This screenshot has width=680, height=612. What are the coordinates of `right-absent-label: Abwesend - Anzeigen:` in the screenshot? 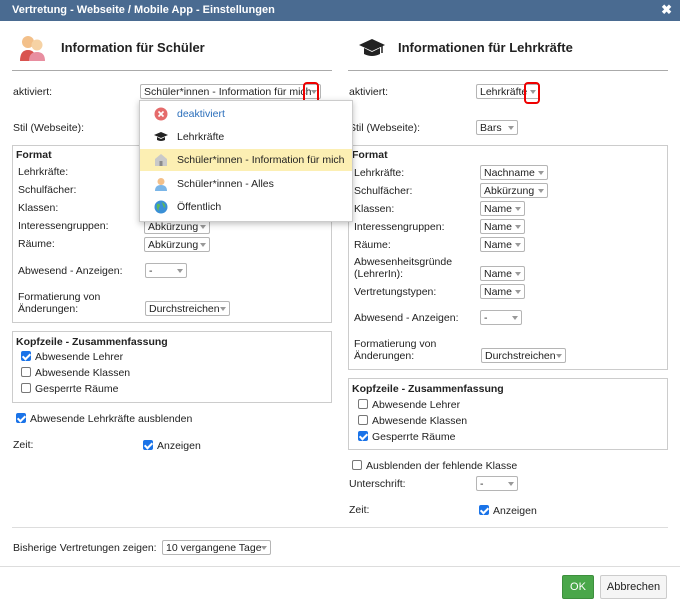 It's located at (406, 318).